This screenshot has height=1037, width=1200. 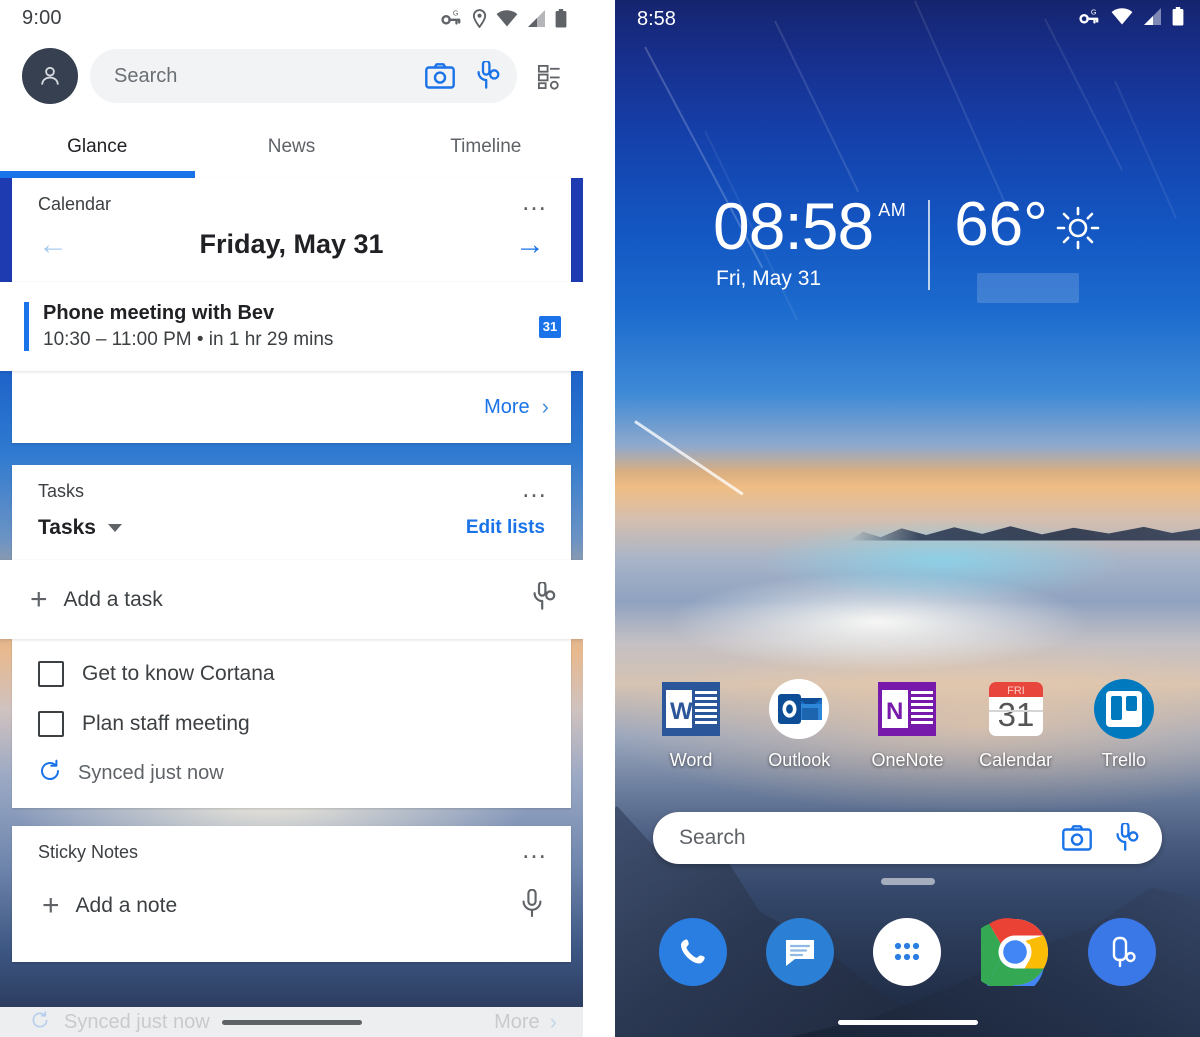 I want to click on app-label: Calendar, so click(x=1016, y=760).